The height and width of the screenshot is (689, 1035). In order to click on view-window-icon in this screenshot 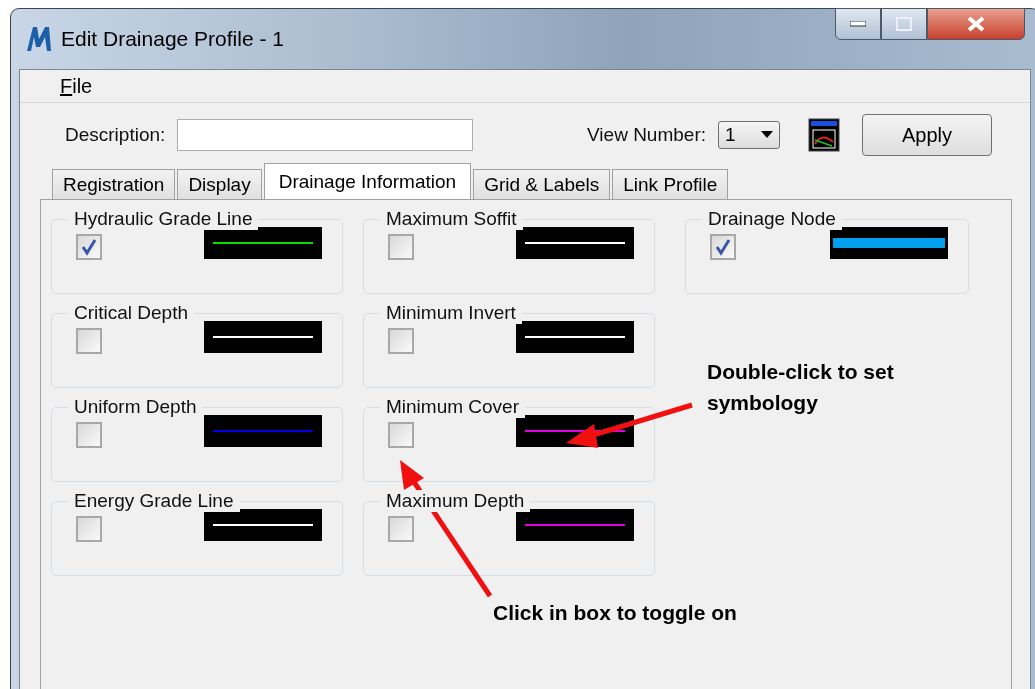, I will do `click(824, 135)`.